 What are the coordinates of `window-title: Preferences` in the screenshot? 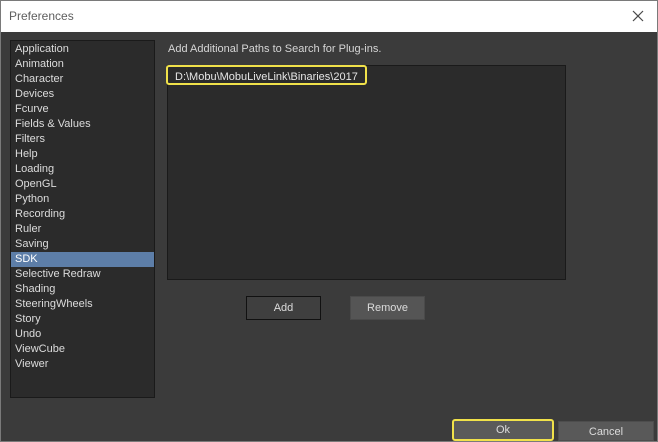 It's located at (41, 16).